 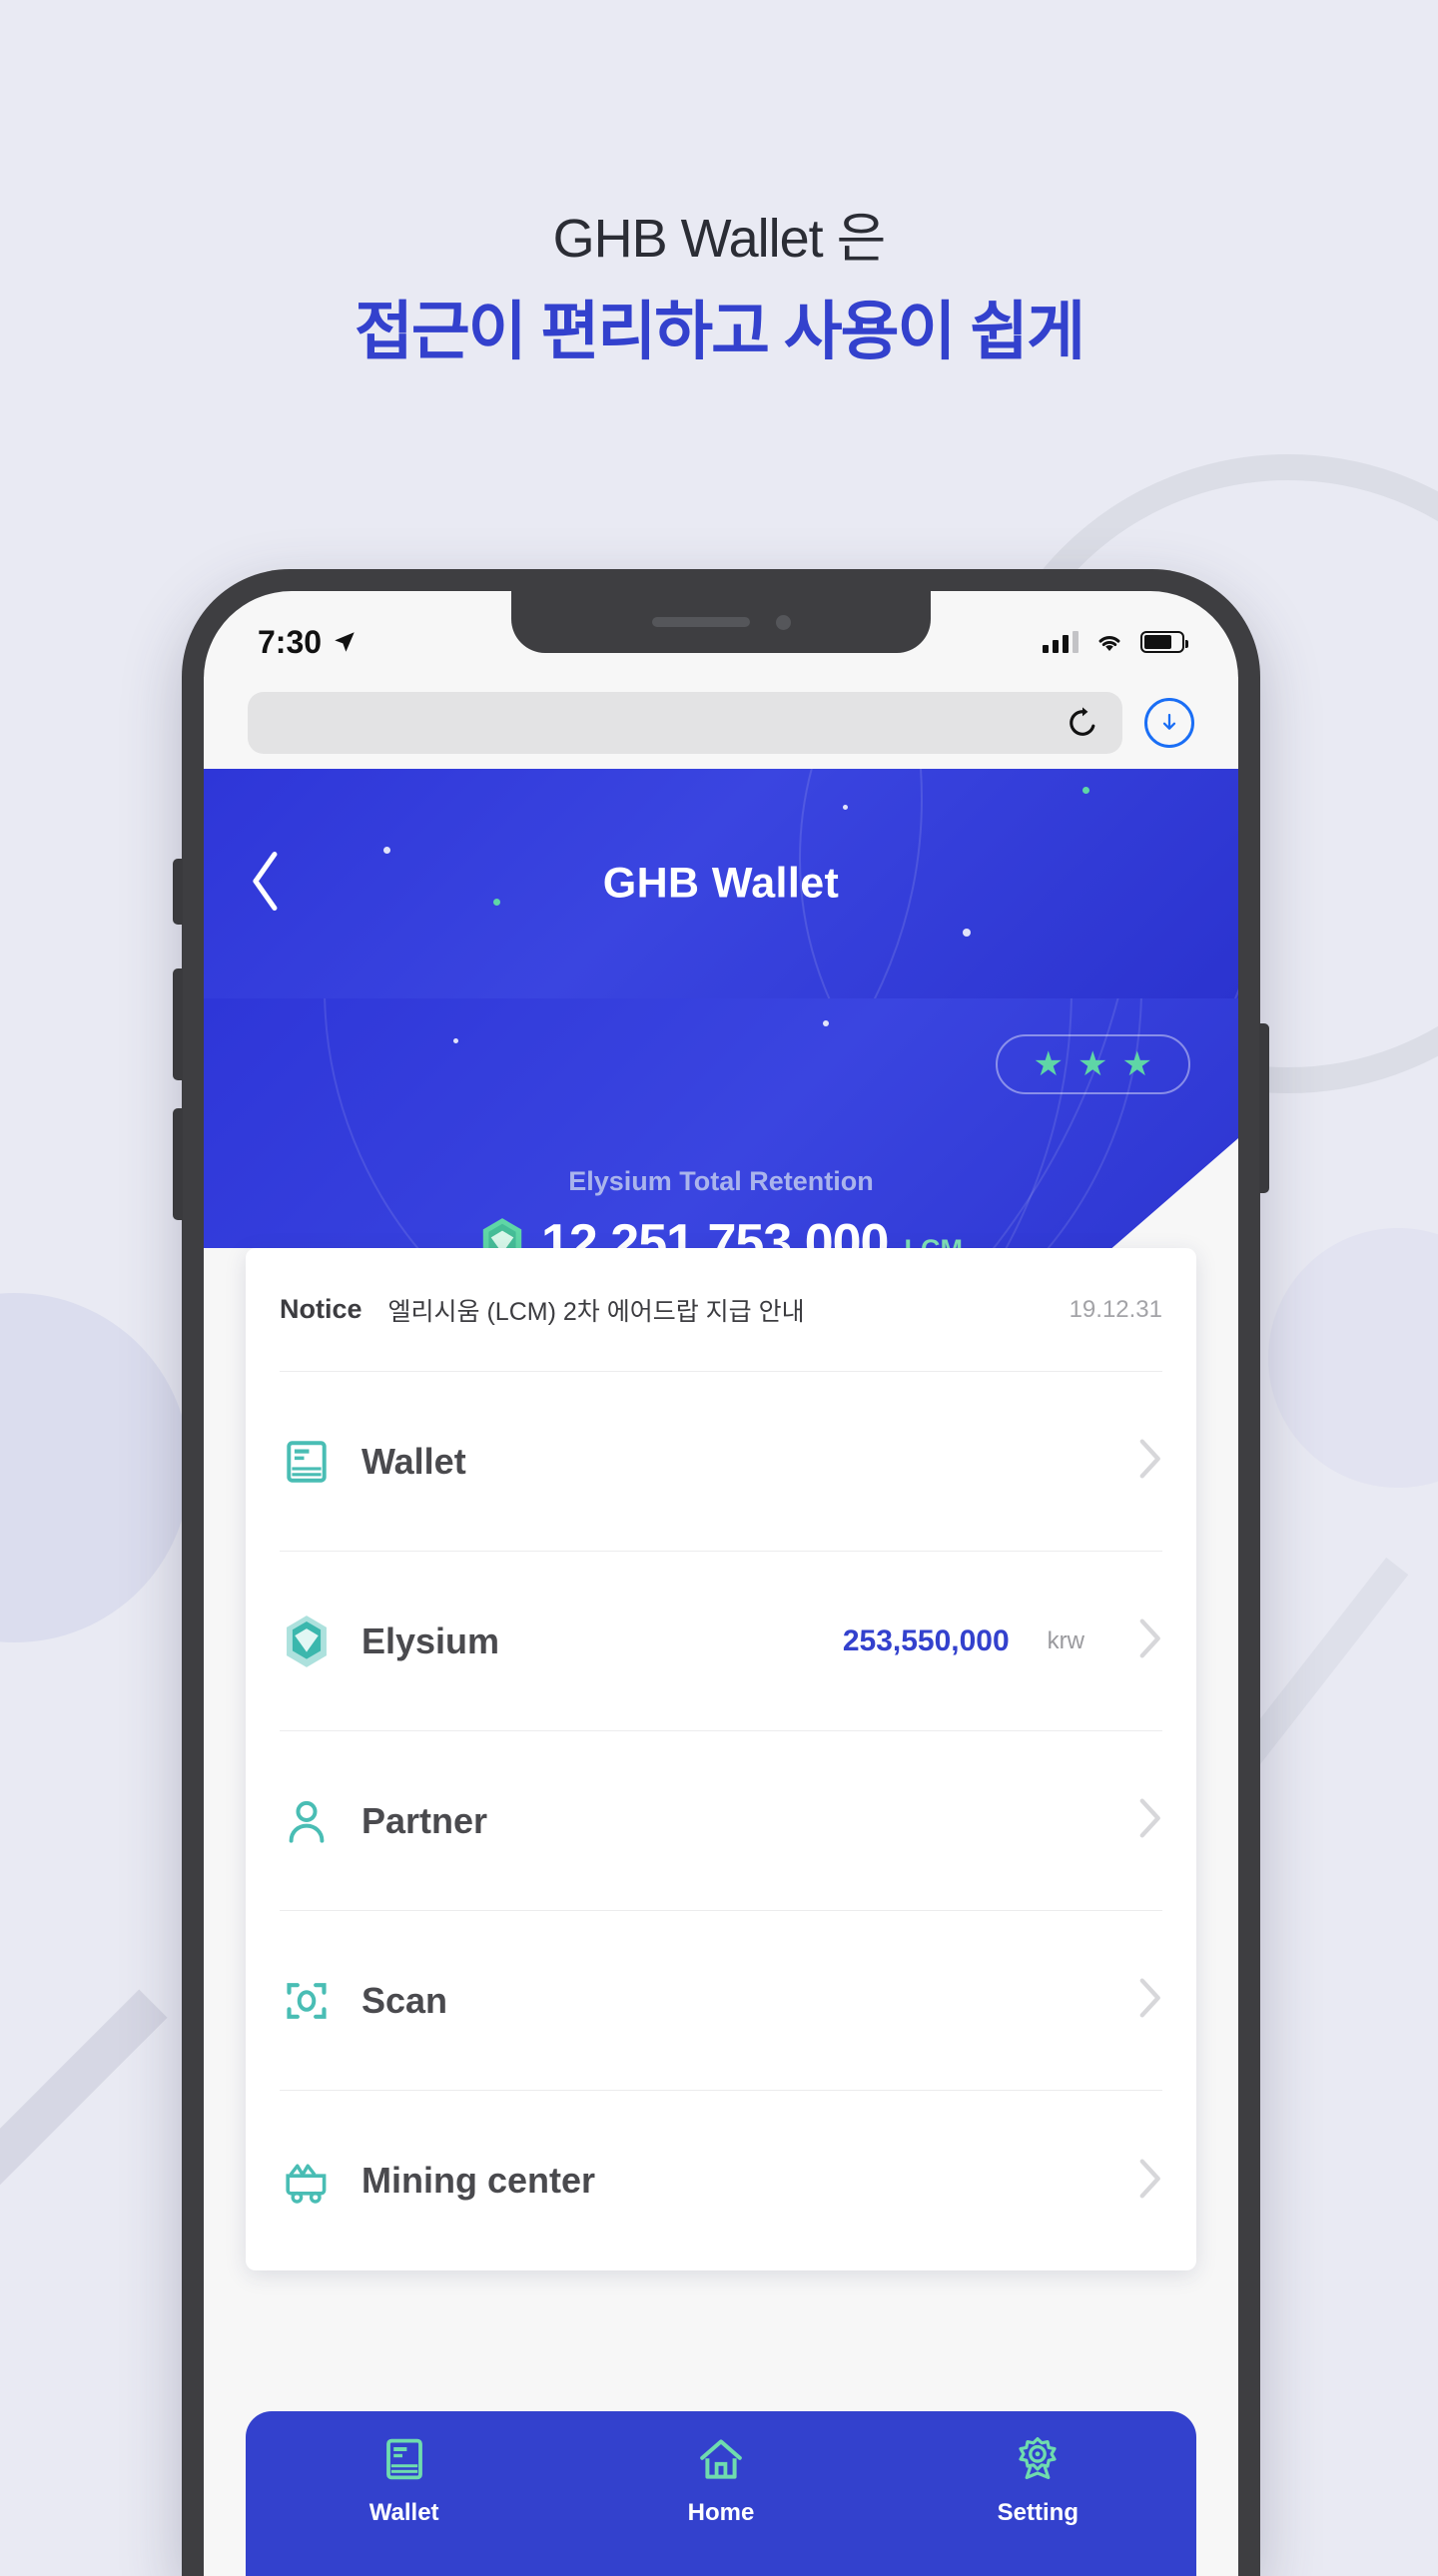 I want to click on notice-row: Notice 엘리시움 (LCM) 2차 에어드랍 지급 안내 19.12.31, so click(x=721, y=1310).